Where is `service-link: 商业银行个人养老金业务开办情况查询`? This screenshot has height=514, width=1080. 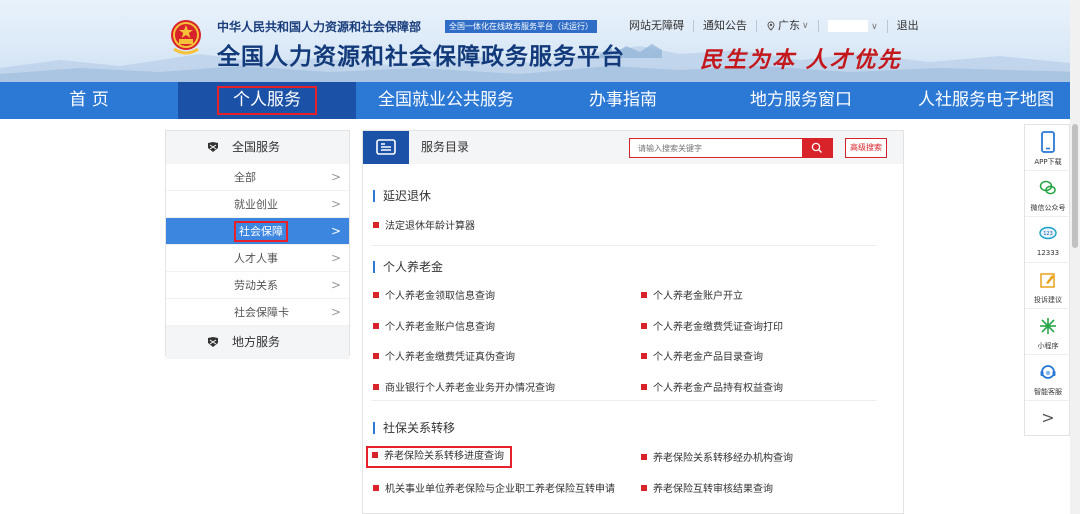
service-link: 商业银行个人养老金业务开办情况查询 is located at coordinates (464, 389).